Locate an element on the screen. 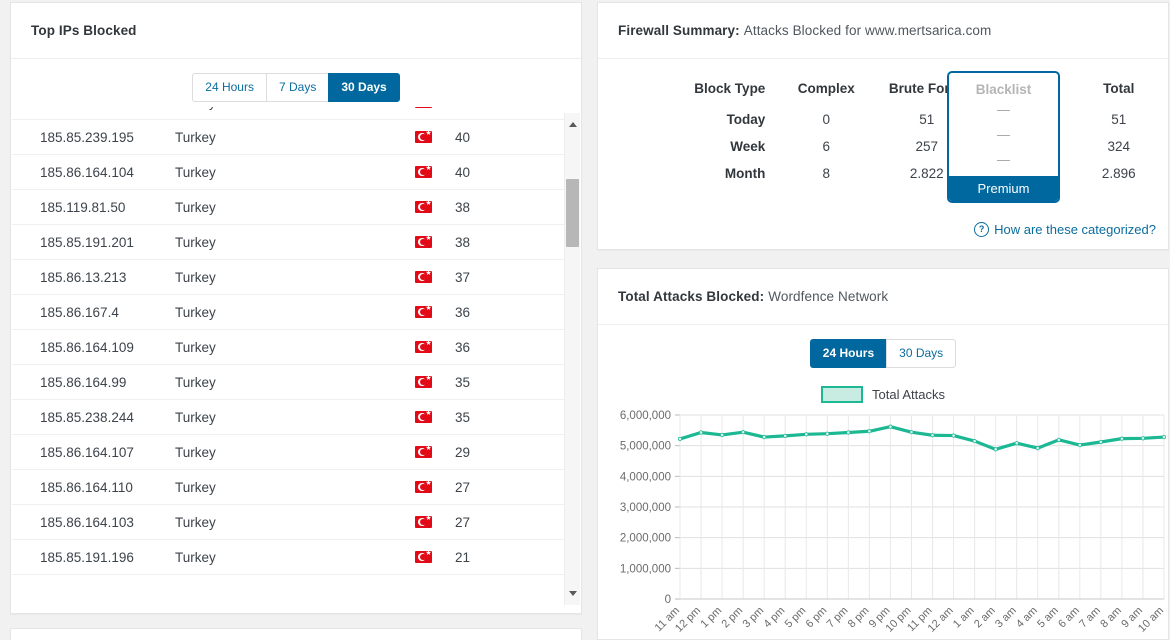  how-are-these-categorized-link: ? How are these categorized? is located at coordinates (1065, 229).